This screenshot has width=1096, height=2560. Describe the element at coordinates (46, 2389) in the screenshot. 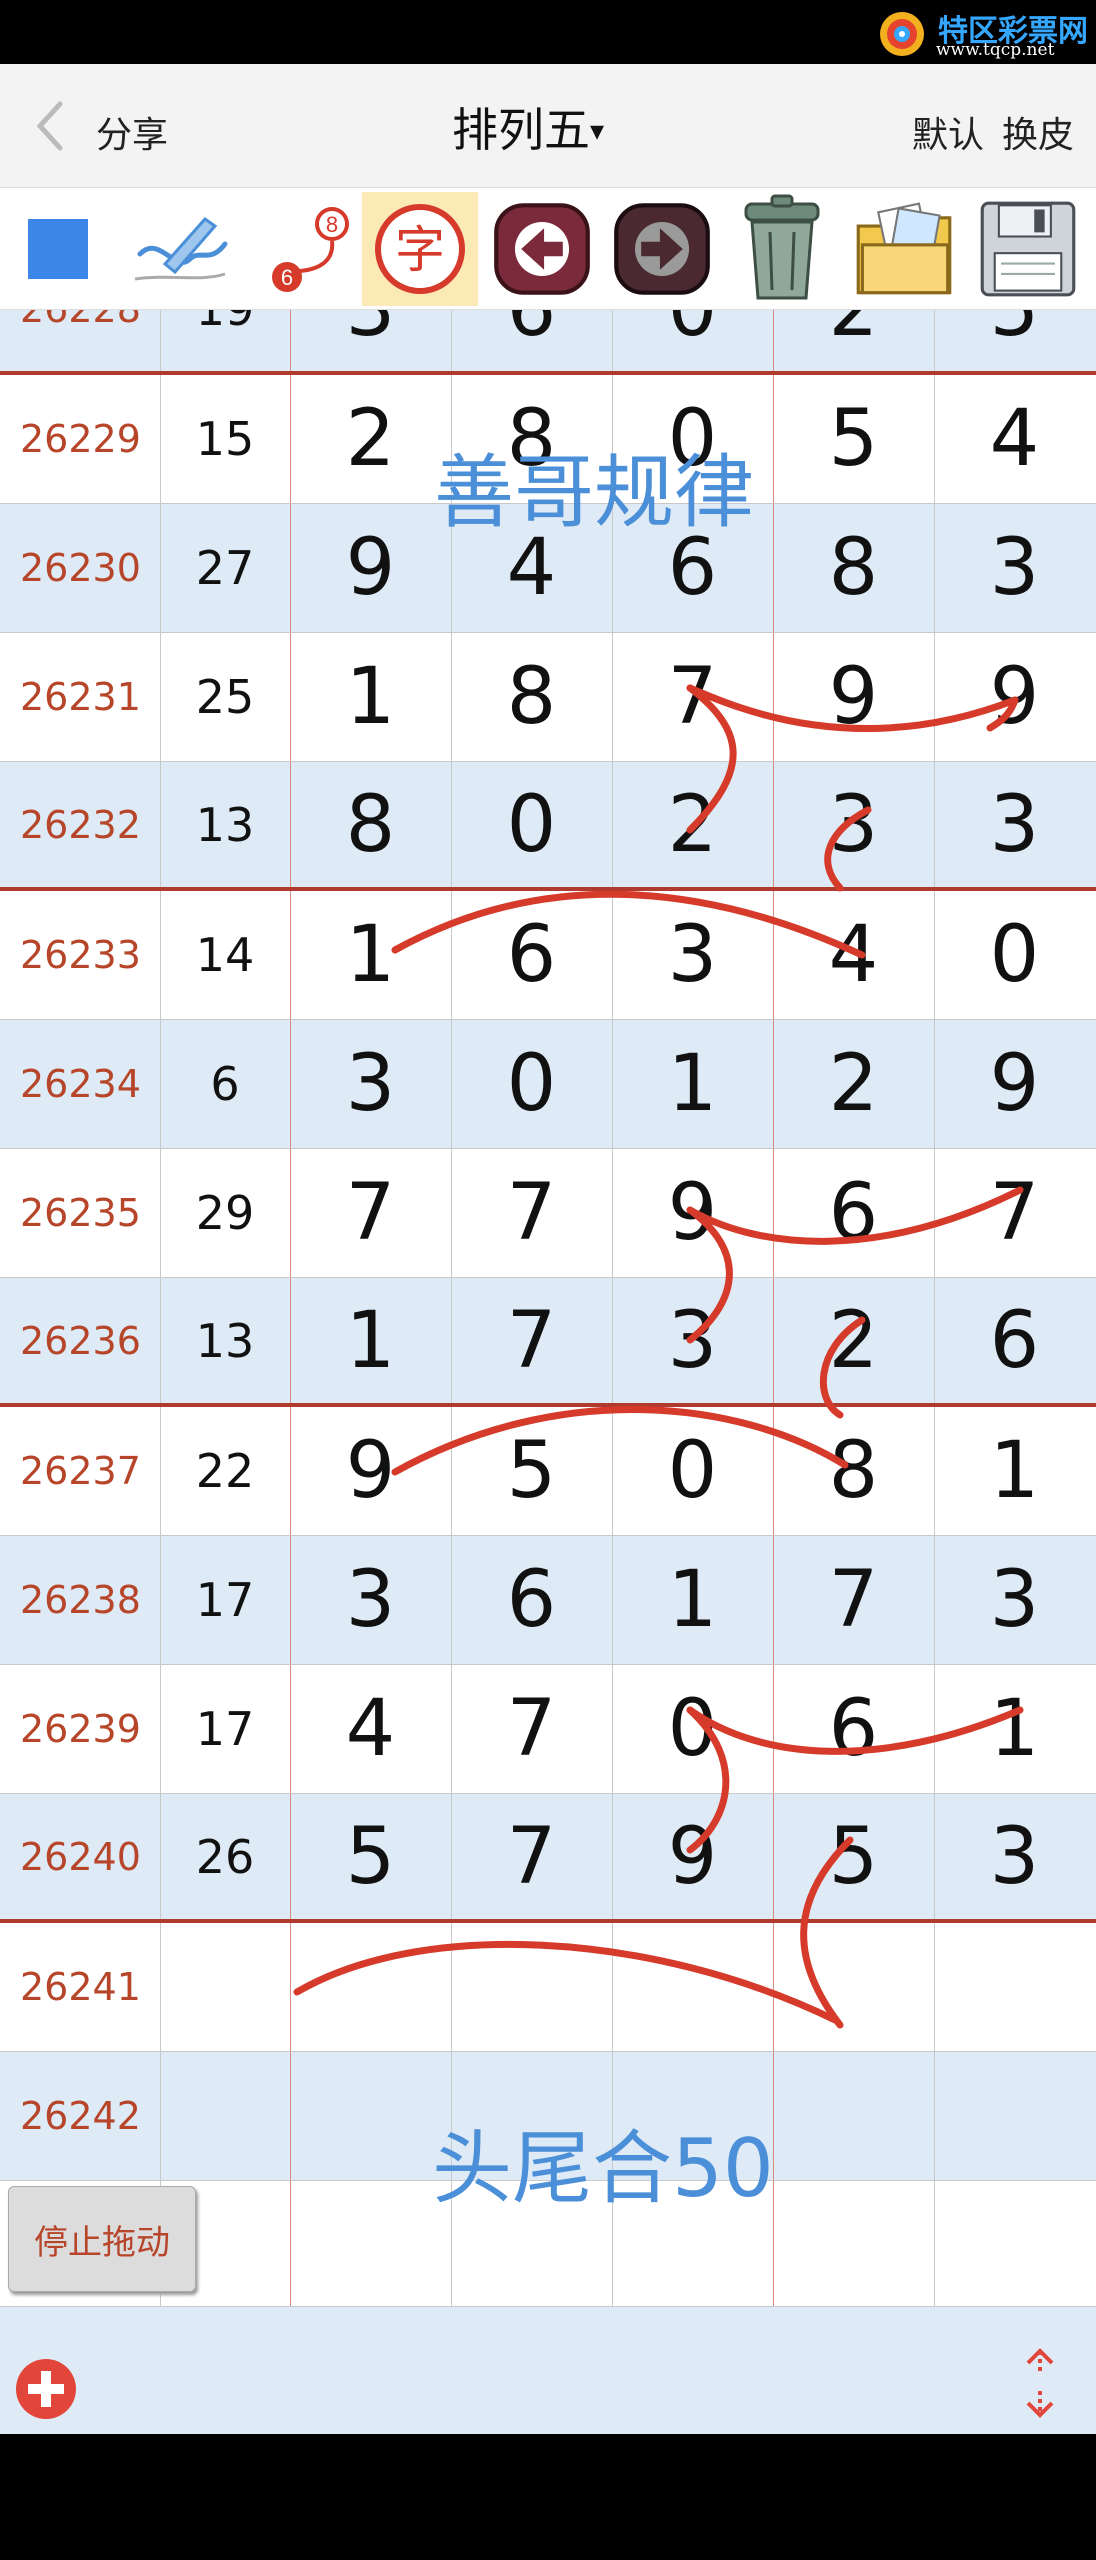

I see `add-circle-icon` at that location.